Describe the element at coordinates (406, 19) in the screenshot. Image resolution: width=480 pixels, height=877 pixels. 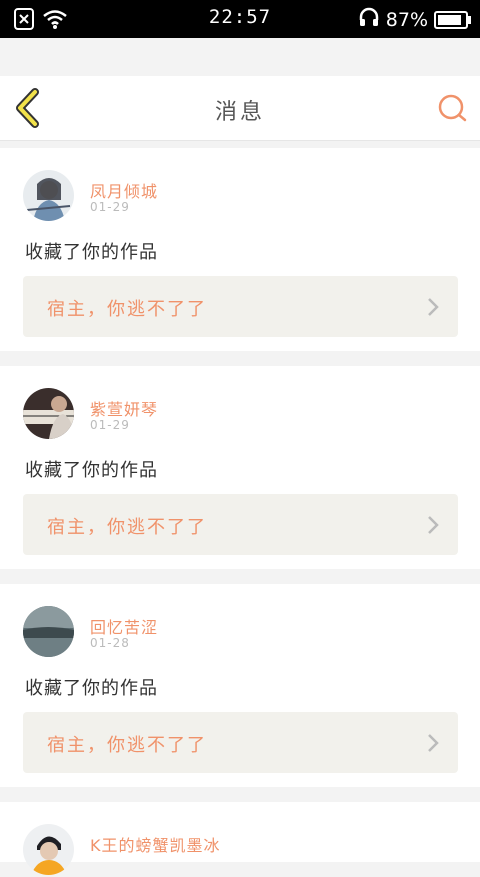
I see `battery-percent: 87%` at that location.